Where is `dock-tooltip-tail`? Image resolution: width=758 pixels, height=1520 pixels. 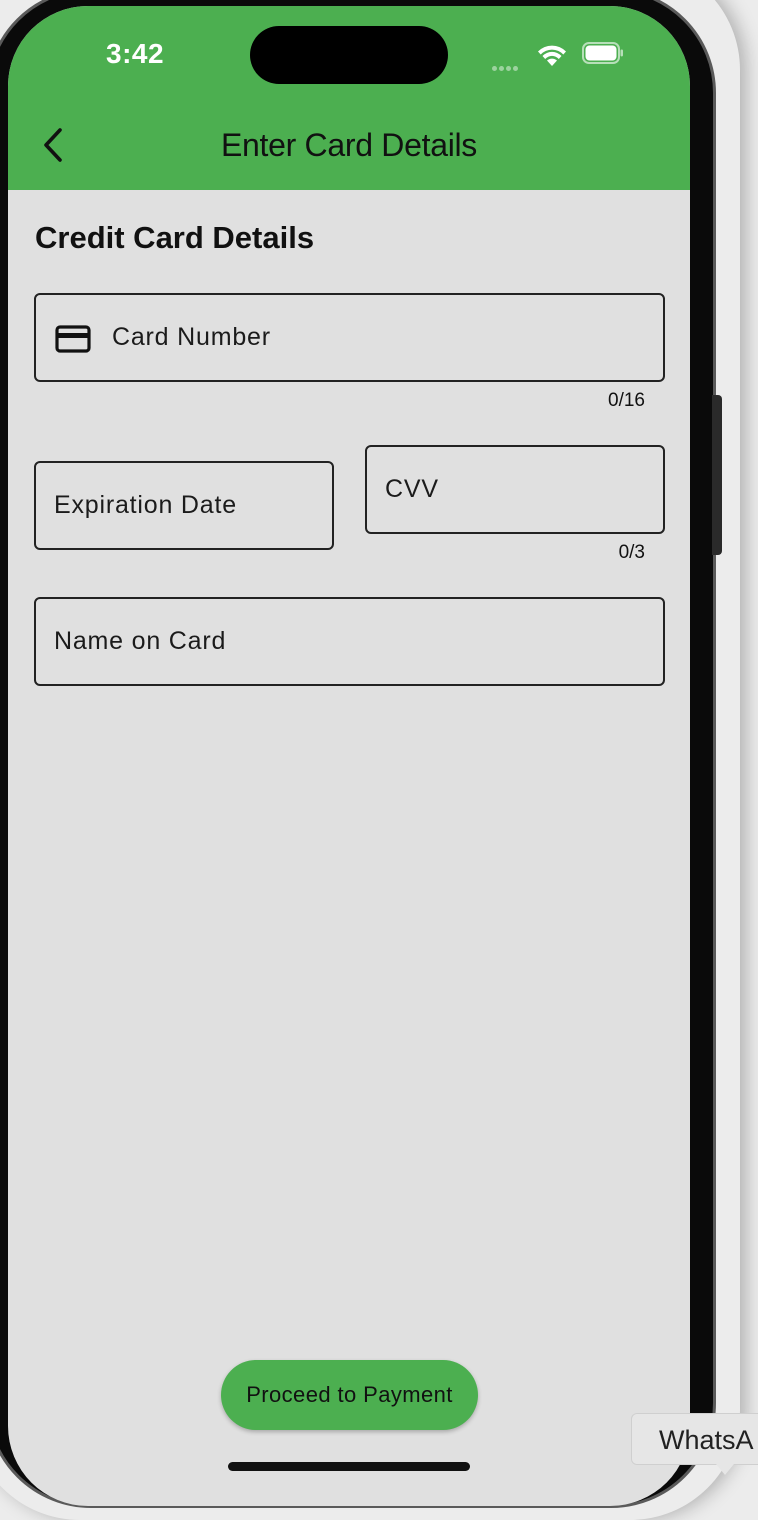 dock-tooltip-tail is located at coordinates (725, 1469).